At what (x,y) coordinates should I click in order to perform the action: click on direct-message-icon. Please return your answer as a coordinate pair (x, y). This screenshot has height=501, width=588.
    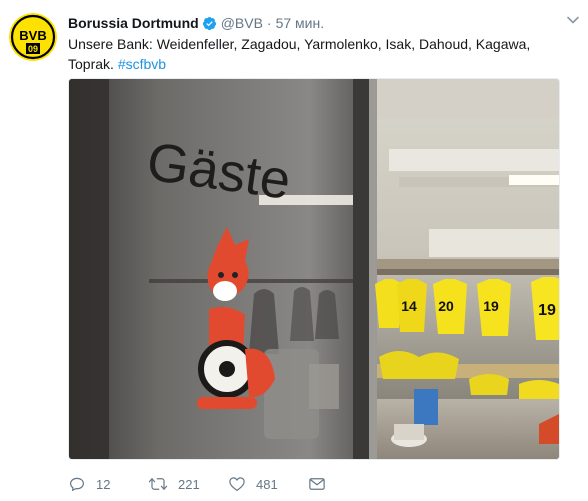
    Looking at the image, I should click on (317, 484).